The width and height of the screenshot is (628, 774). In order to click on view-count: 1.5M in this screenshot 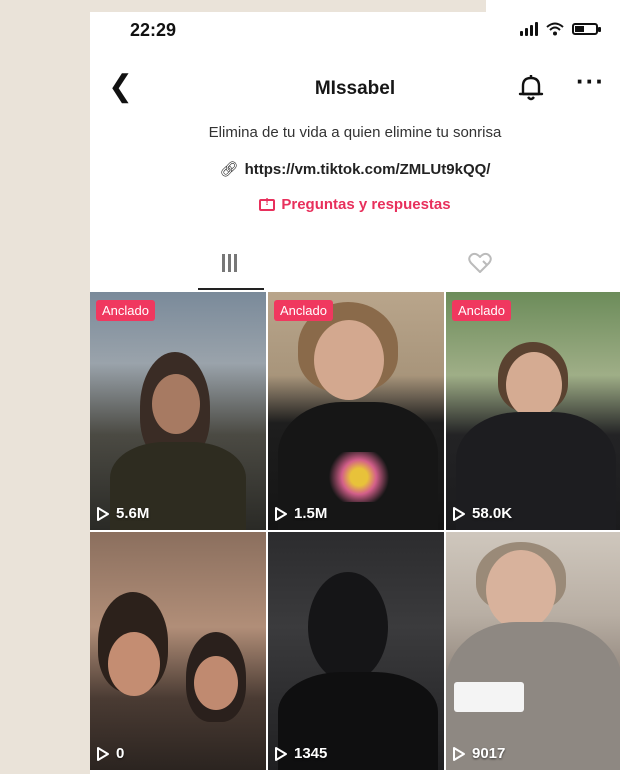, I will do `click(300, 513)`.